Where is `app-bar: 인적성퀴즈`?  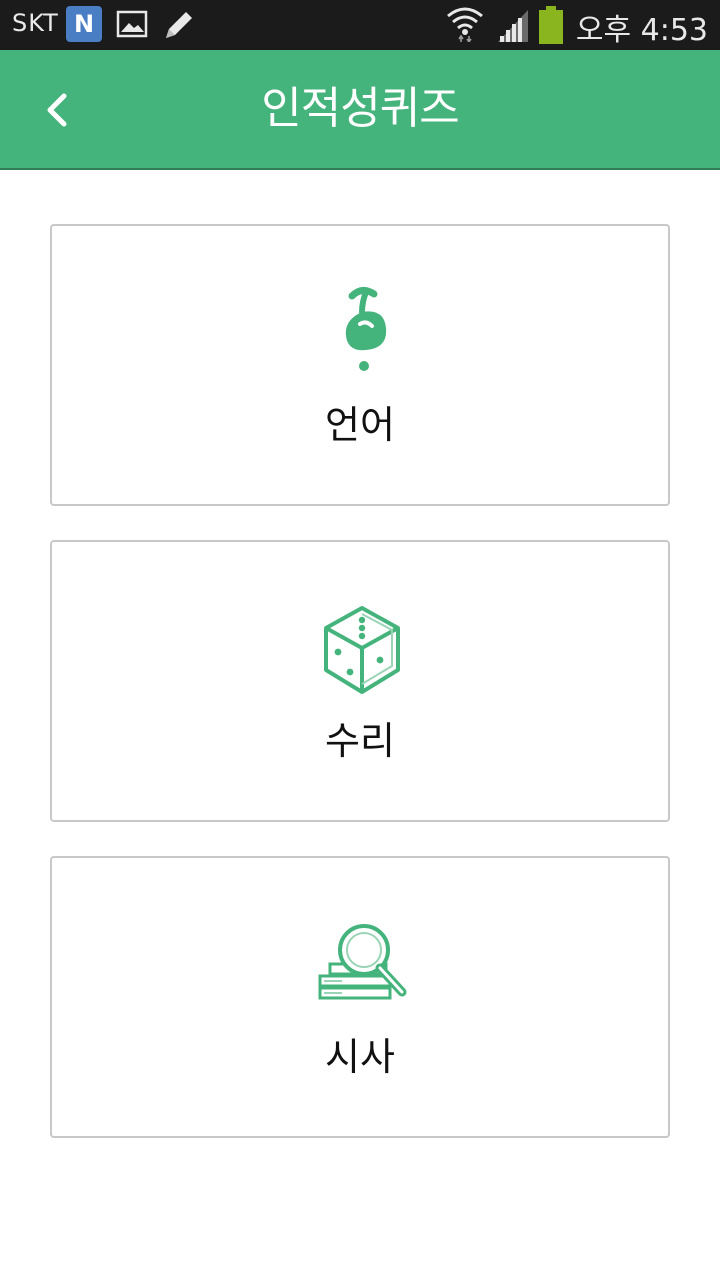 app-bar: 인적성퀴즈 is located at coordinates (360, 110).